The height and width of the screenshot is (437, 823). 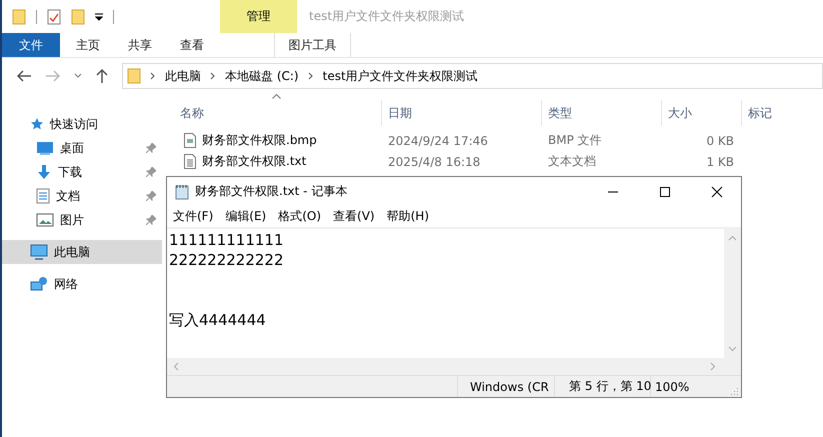 I want to click on vertical-scrollbar, so click(x=732, y=293).